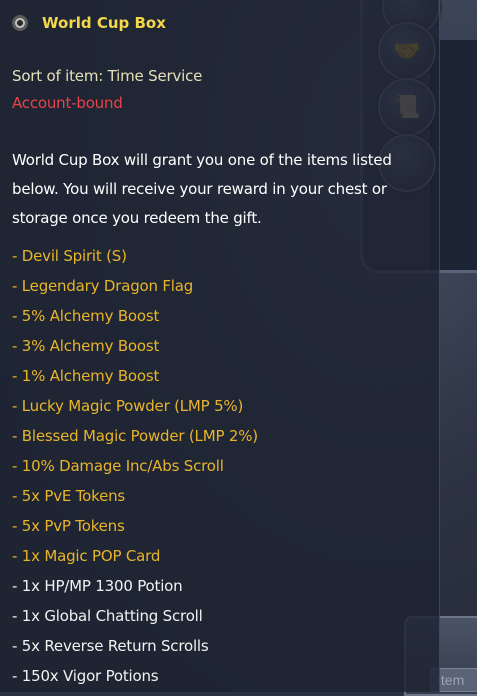 This screenshot has height=696, width=477. I want to click on reward-item: - 5x PvP Tokens, so click(68, 526).